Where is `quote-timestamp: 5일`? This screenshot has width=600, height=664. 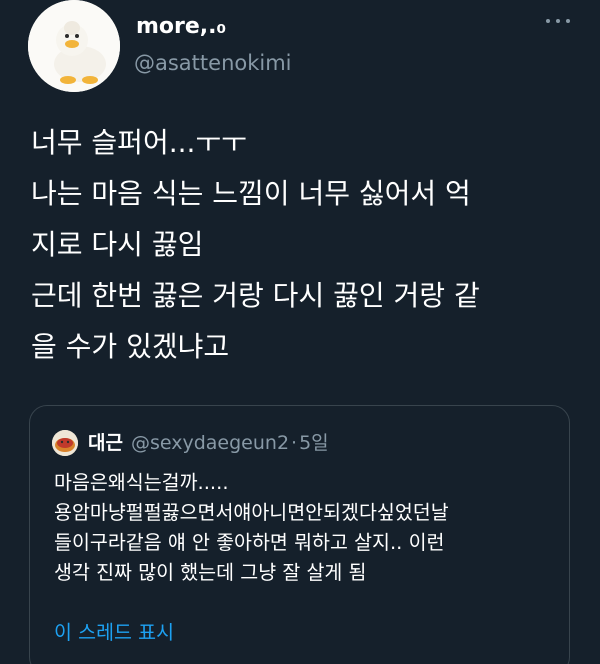
quote-timestamp: 5일 is located at coordinates (314, 443).